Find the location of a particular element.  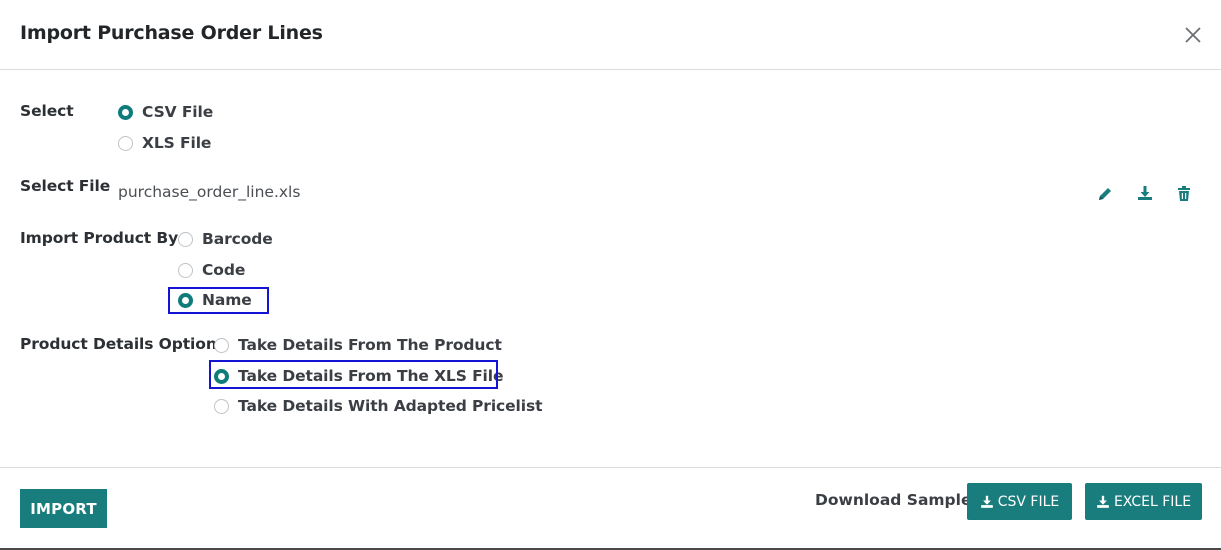

excel-file-button-label: EXCEL FILE is located at coordinates (1152, 501).